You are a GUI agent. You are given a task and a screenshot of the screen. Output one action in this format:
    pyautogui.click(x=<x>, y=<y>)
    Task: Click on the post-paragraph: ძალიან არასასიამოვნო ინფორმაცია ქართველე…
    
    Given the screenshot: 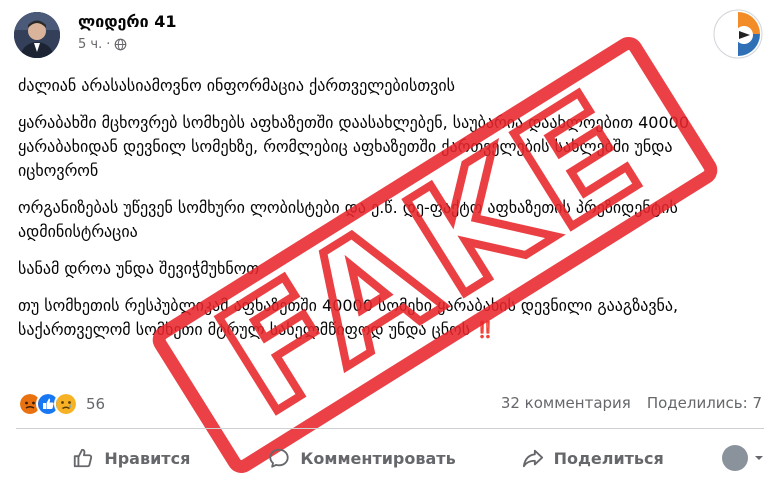 What is the action you would take?
    pyautogui.click(x=236, y=85)
    